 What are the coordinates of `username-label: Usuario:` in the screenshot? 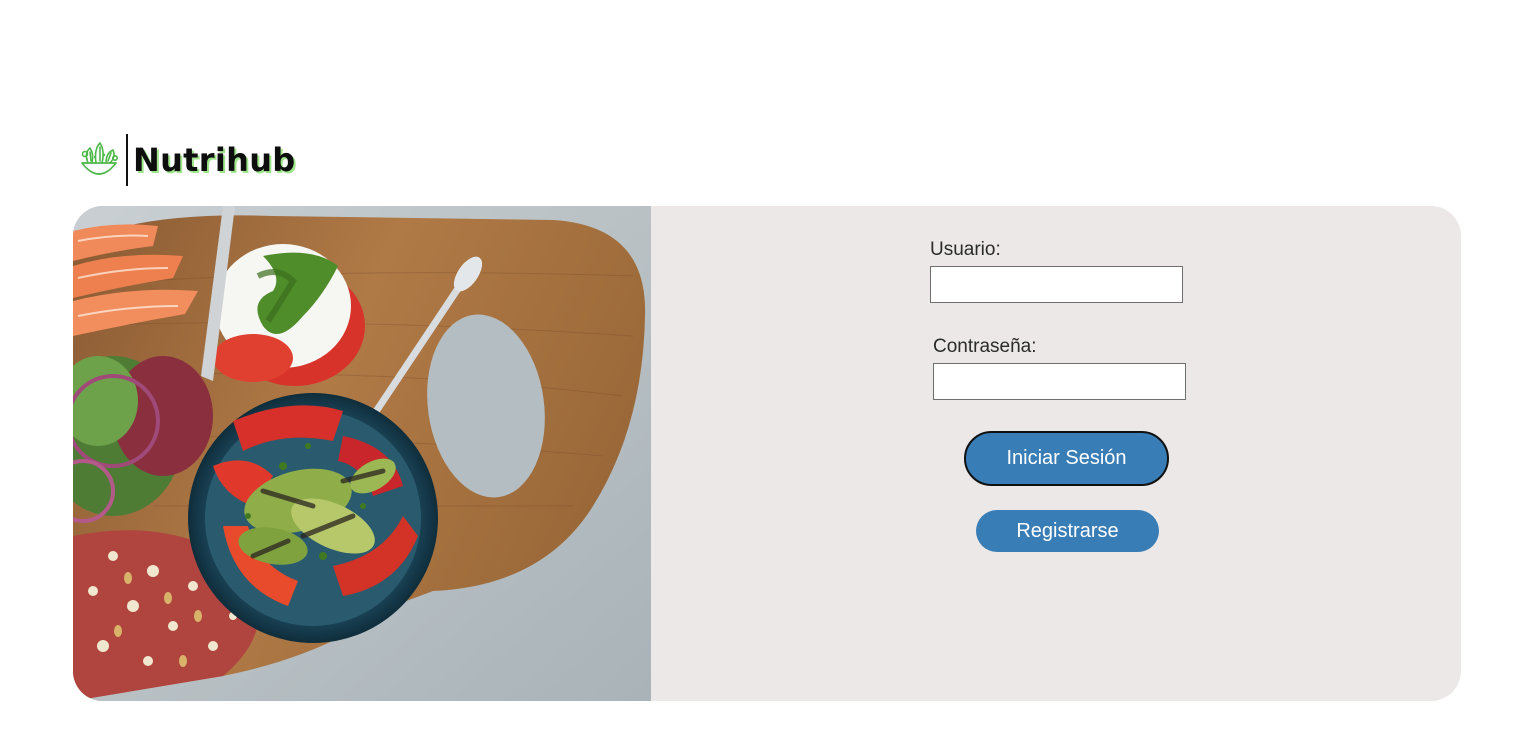 It's located at (965, 249).